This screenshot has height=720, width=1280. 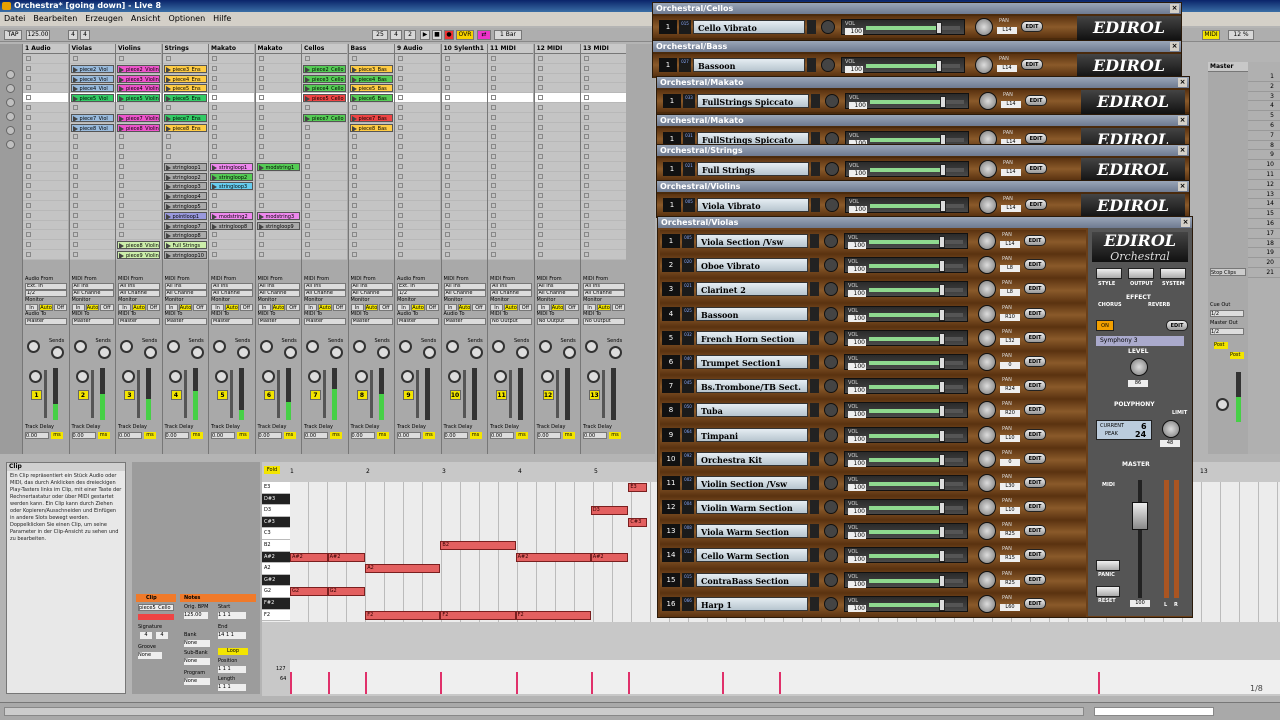 What do you see at coordinates (13, 35) in the screenshot?
I see `tap-button: TAP` at bounding box center [13, 35].